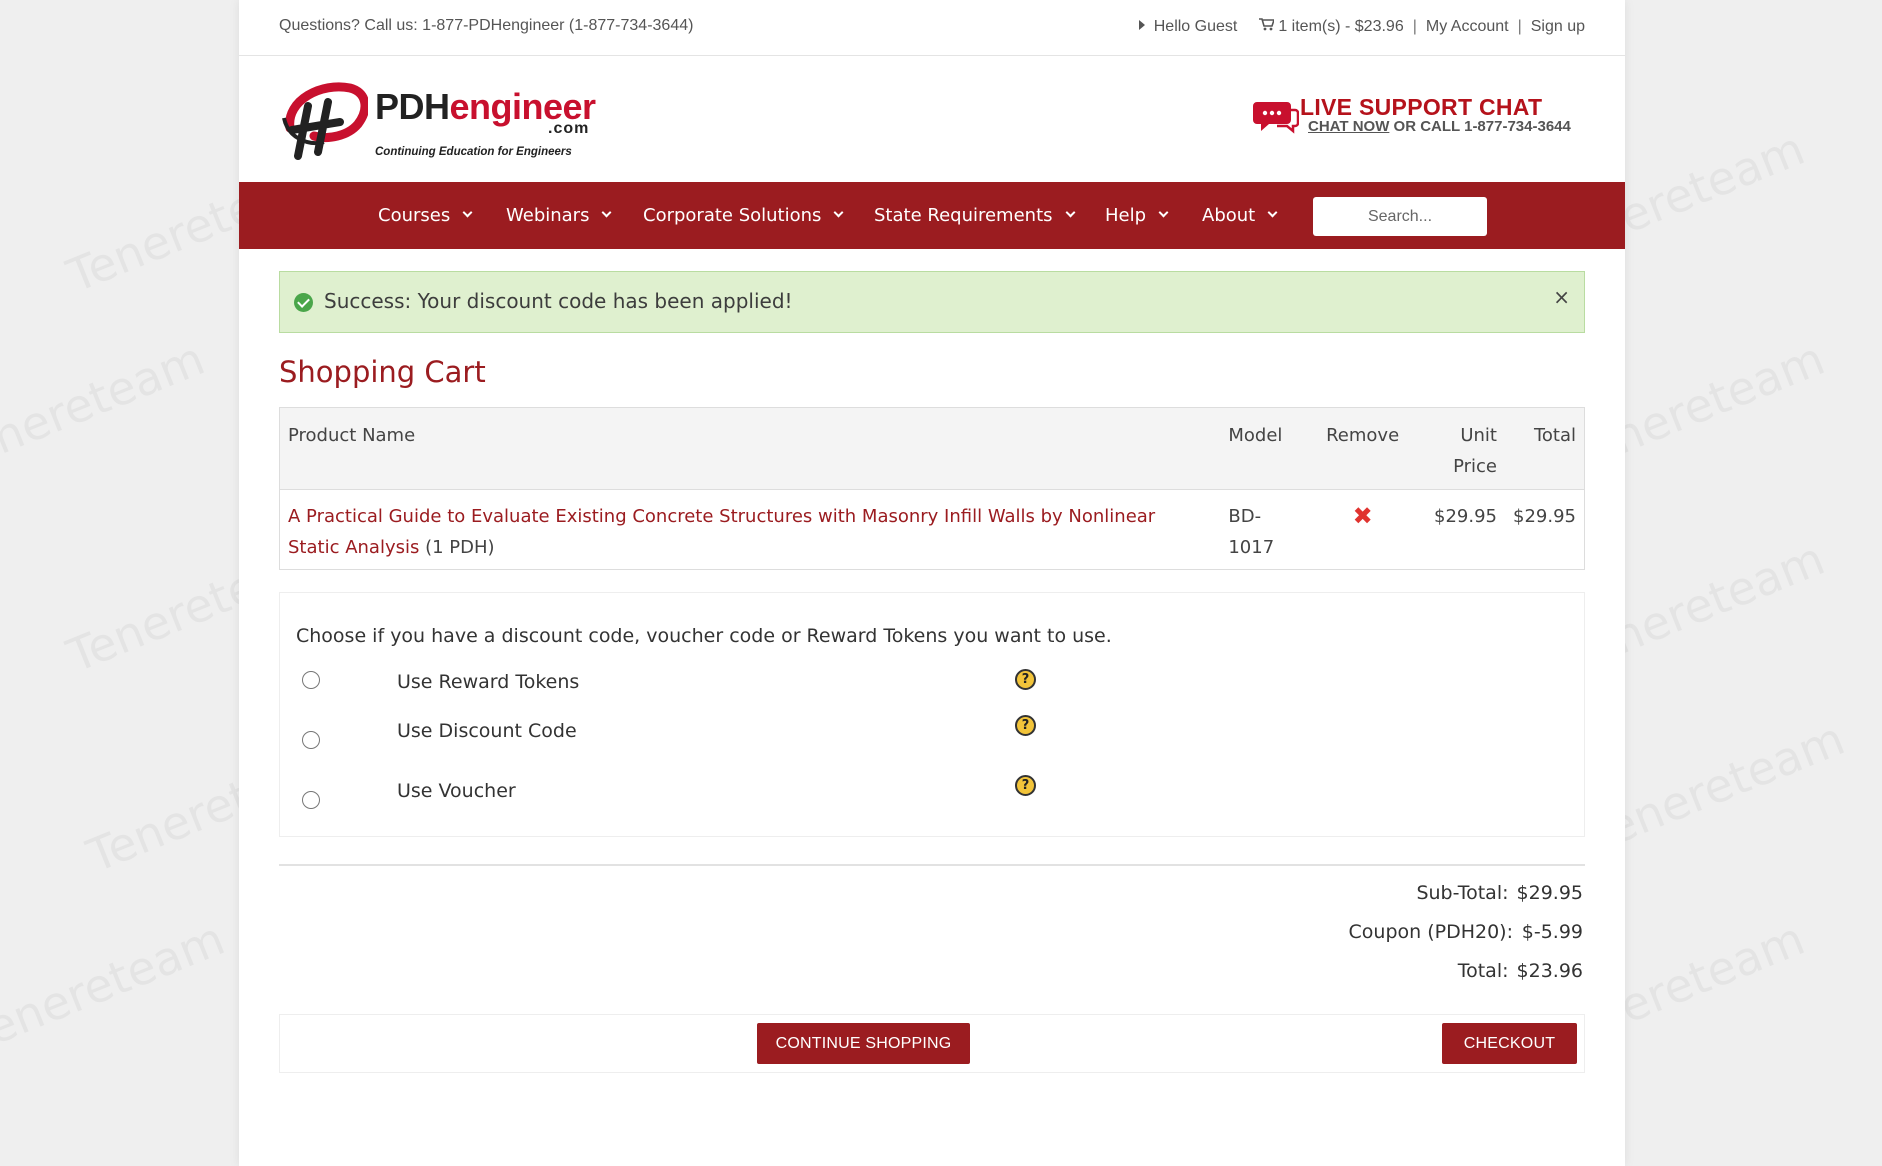  Describe the element at coordinates (932, 865) in the screenshot. I see `divider` at that location.